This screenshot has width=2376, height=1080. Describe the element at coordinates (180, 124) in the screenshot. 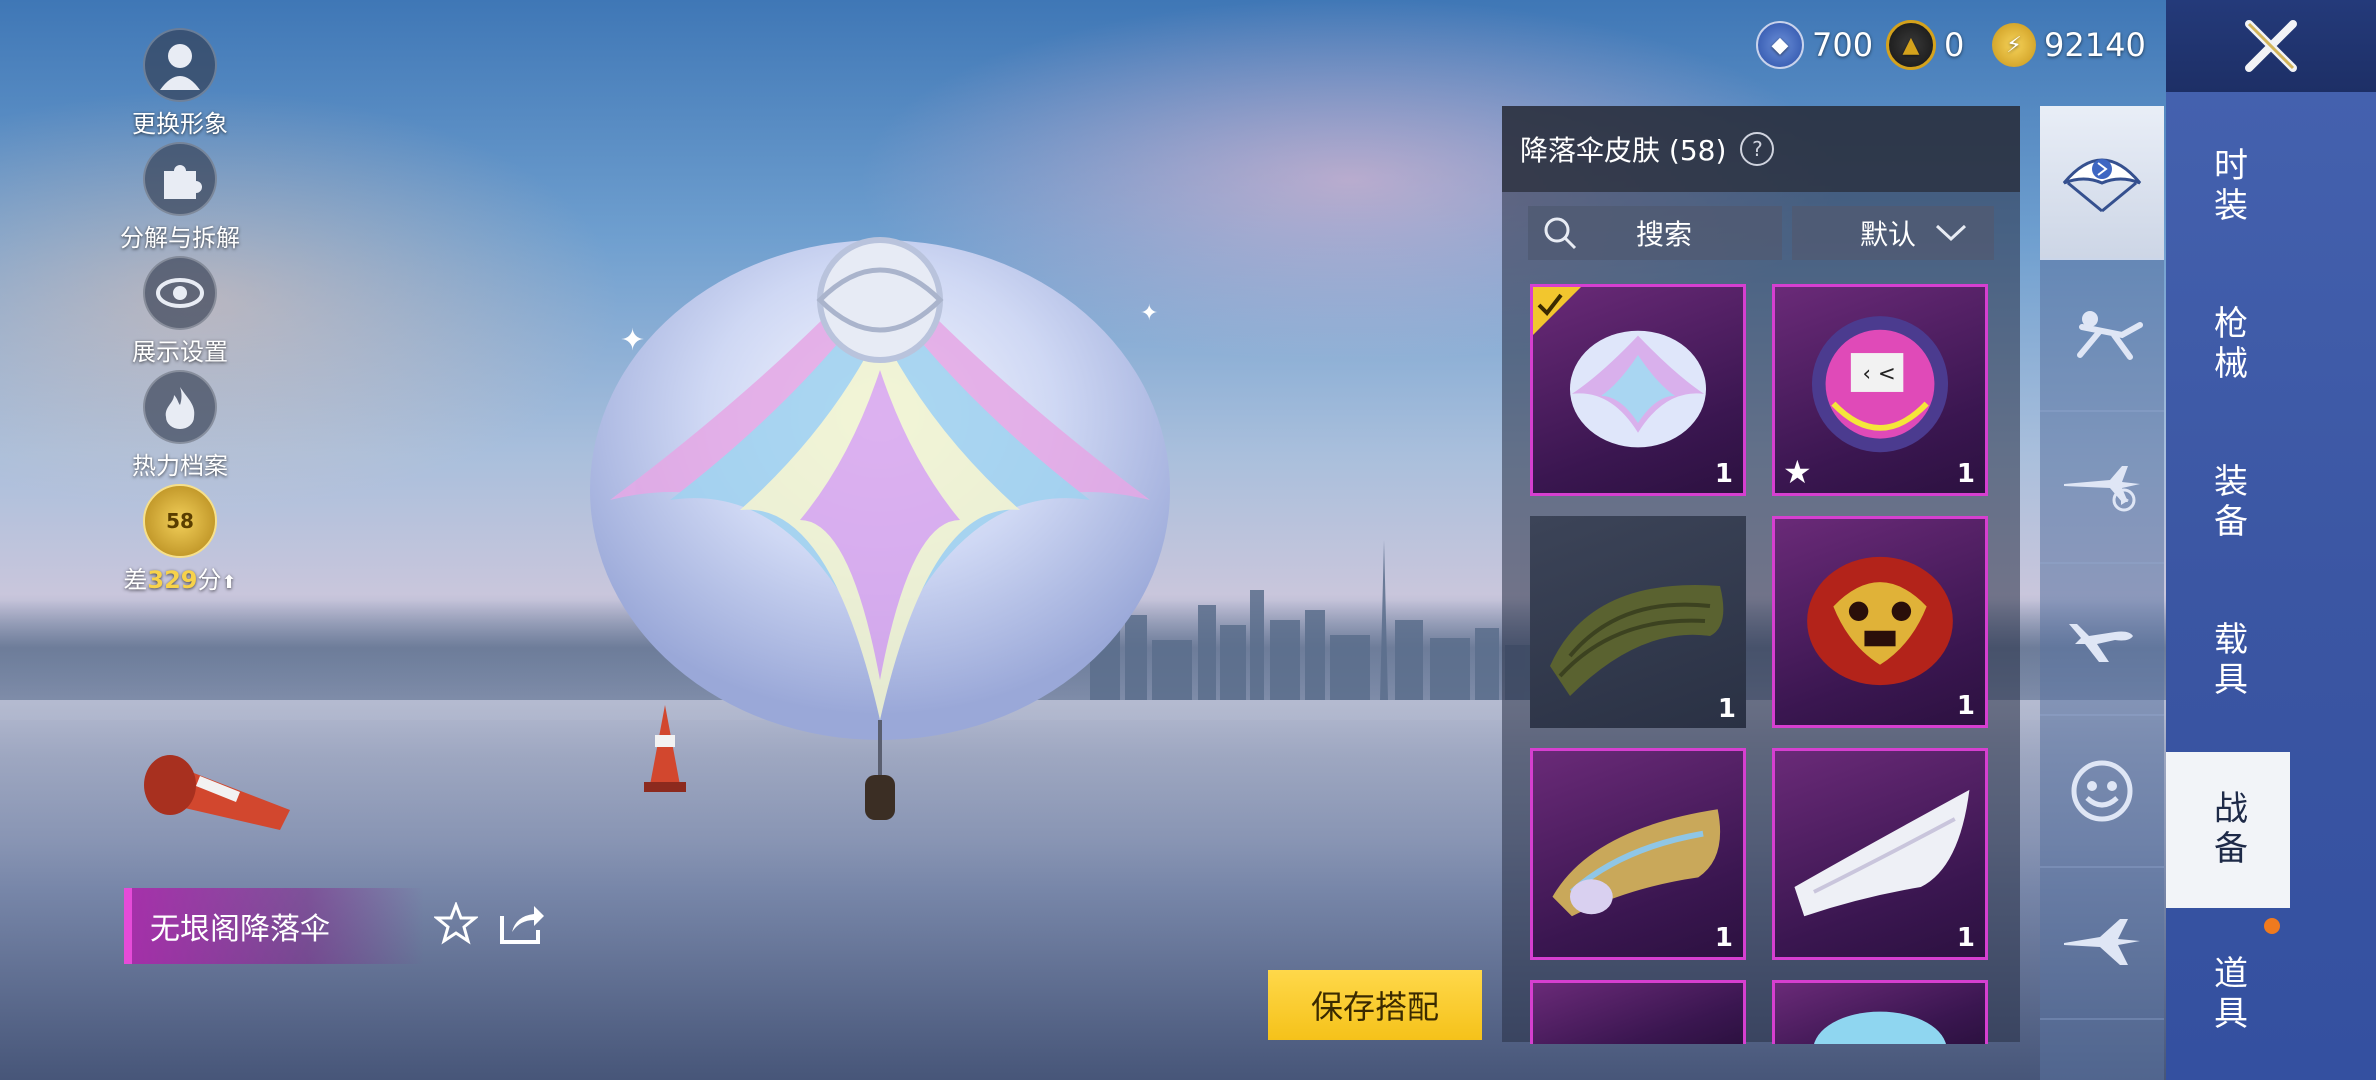

I see `change-avatar-label: 更换形象` at that location.